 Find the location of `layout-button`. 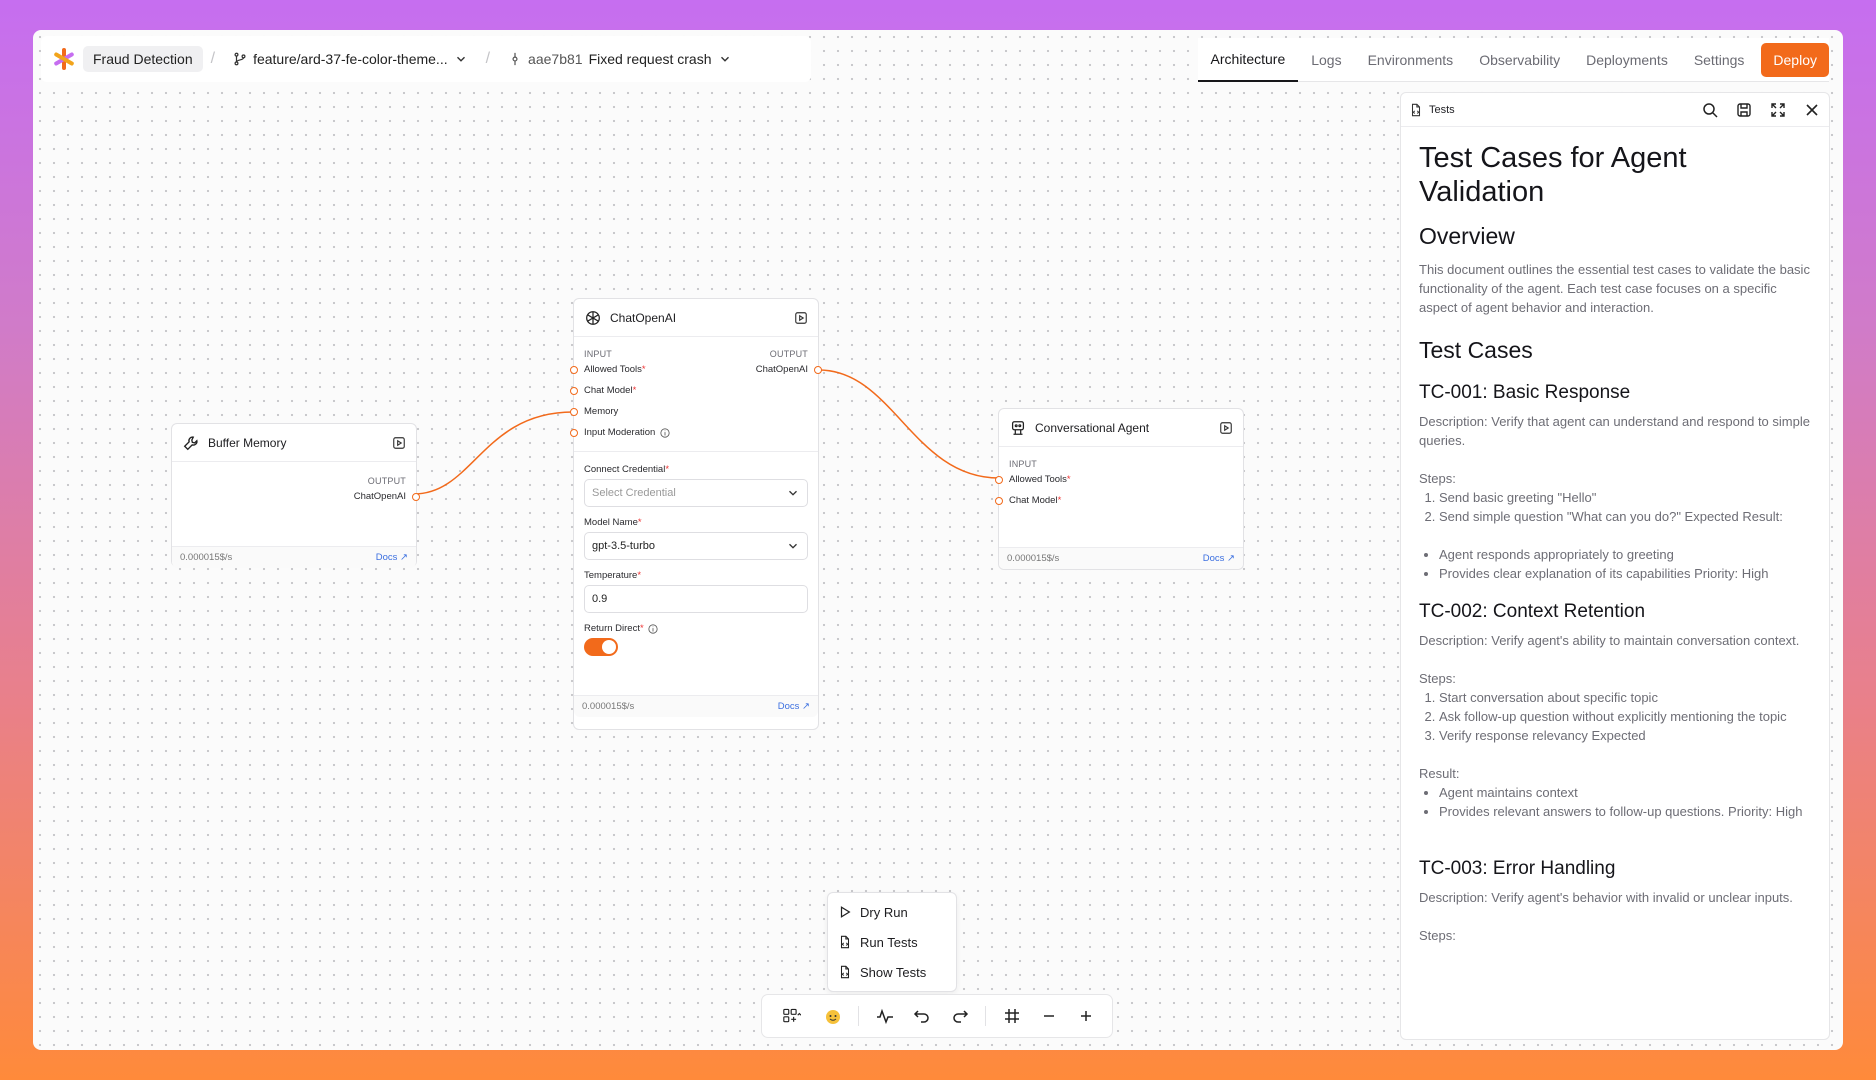

layout-button is located at coordinates (791, 1016).